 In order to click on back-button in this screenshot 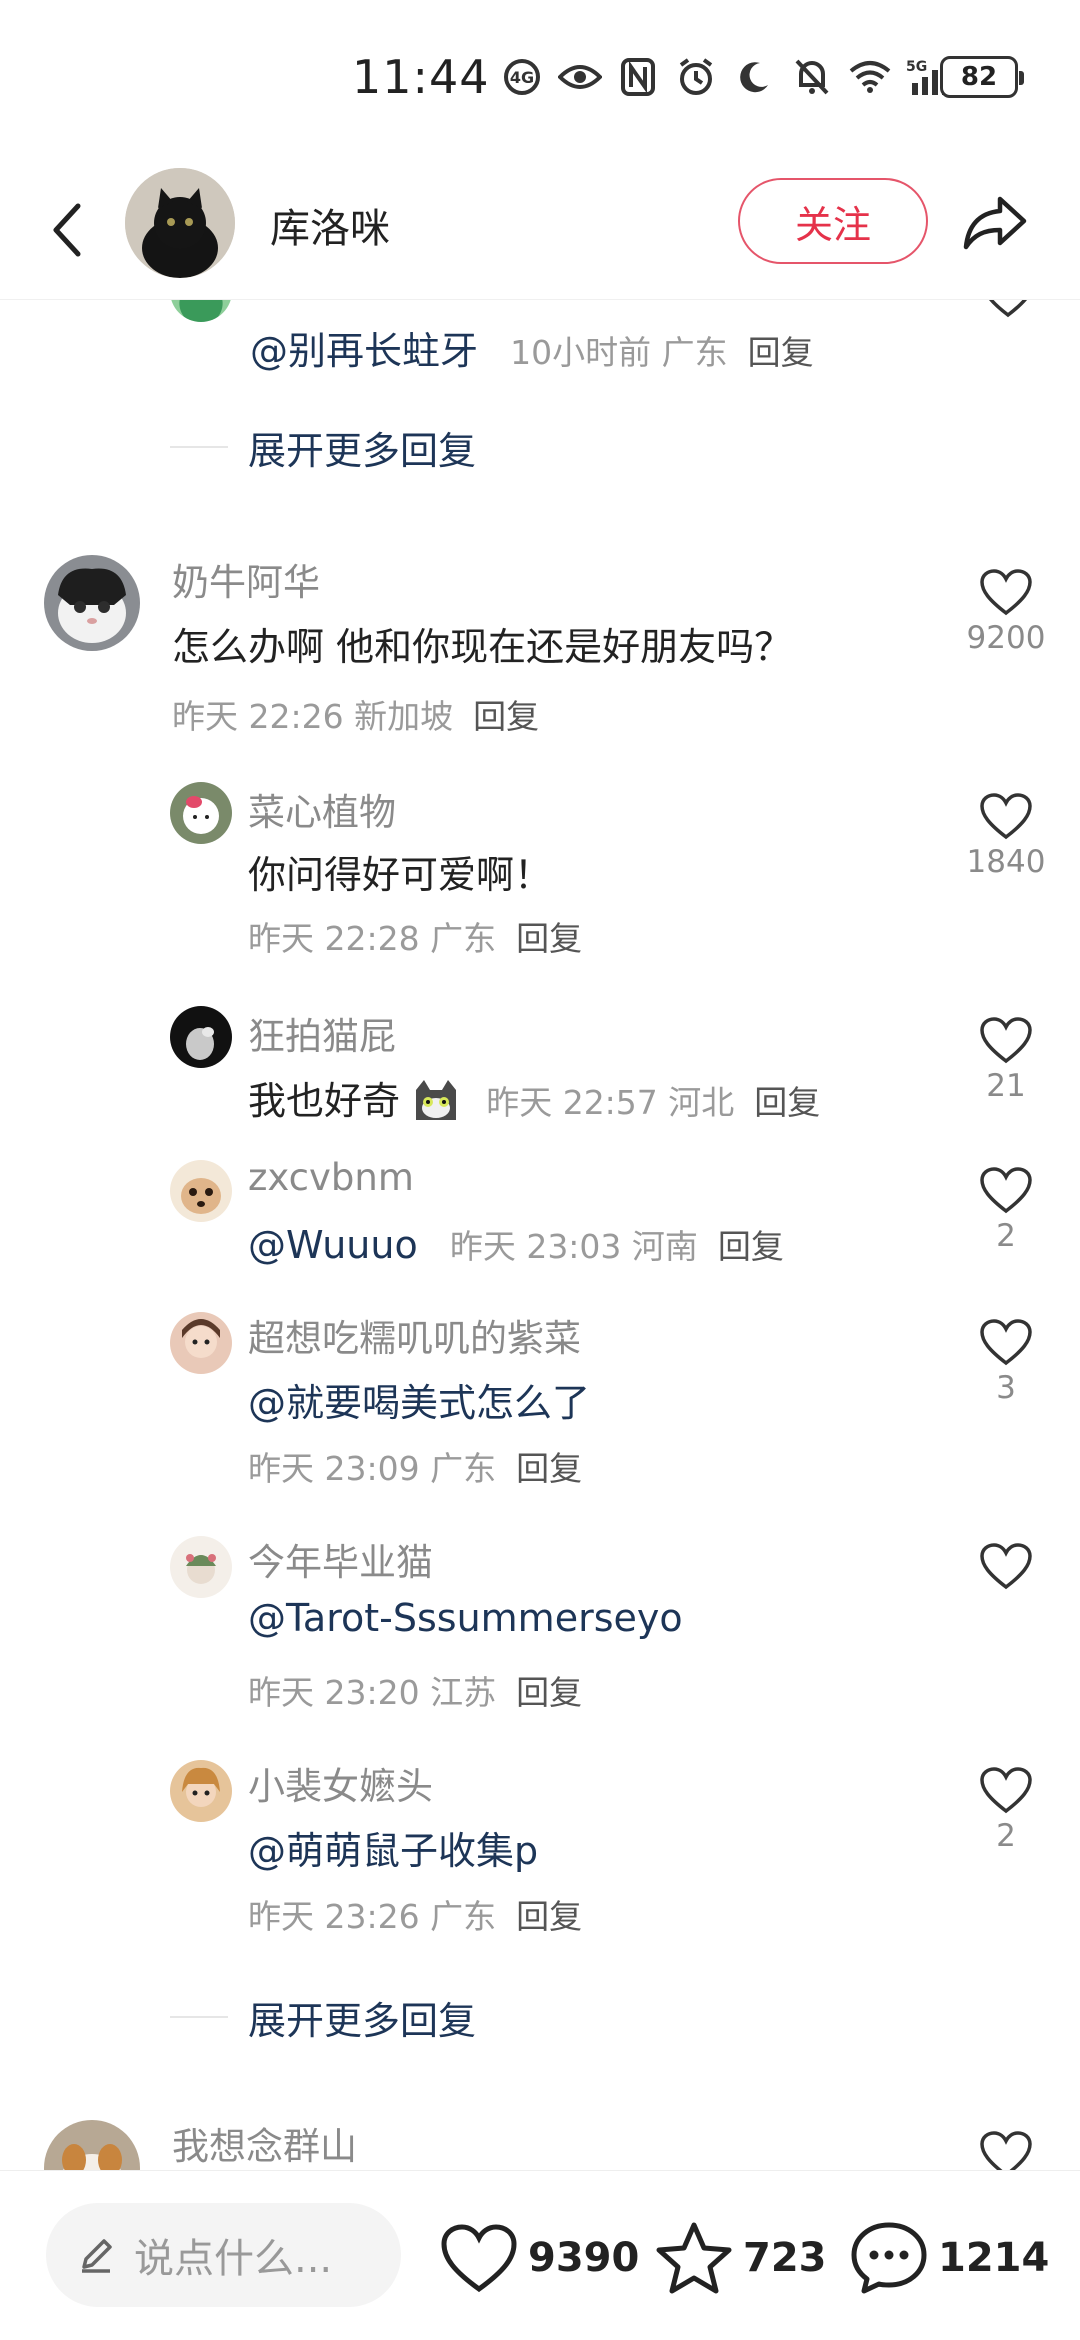, I will do `click(66, 230)`.